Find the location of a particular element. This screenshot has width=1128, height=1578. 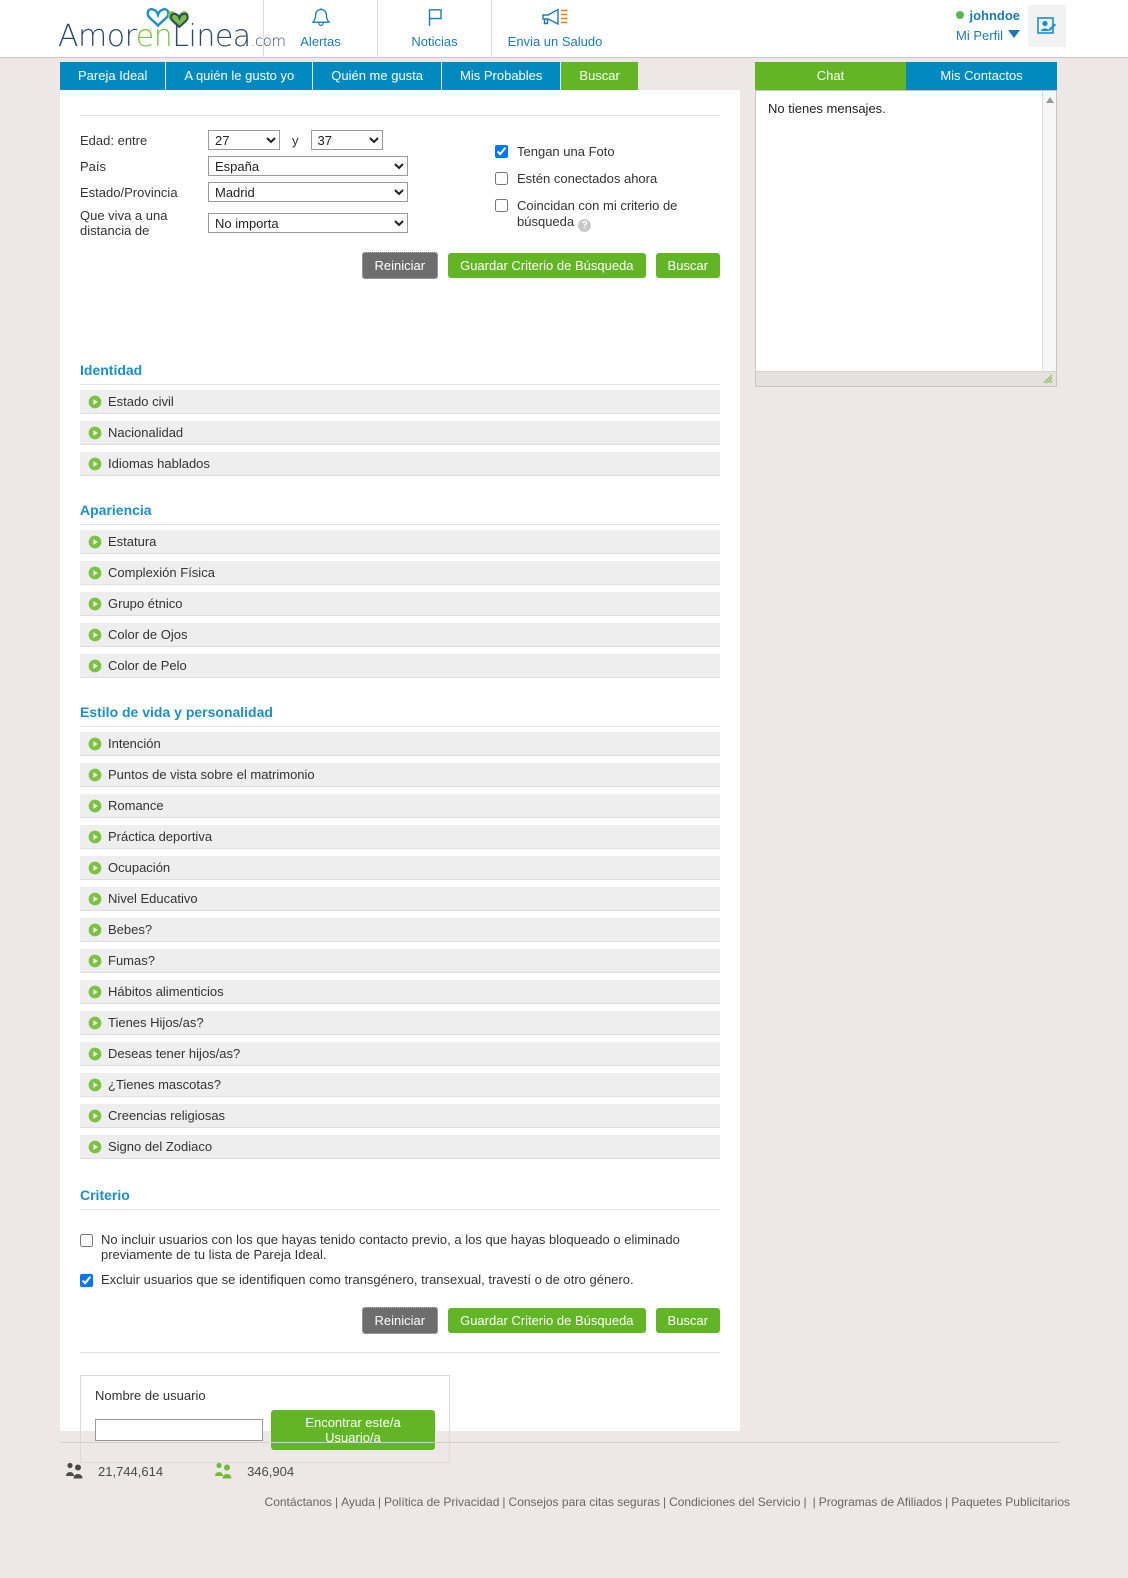

accordion-item-label: Complexión Física is located at coordinates (161, 572).